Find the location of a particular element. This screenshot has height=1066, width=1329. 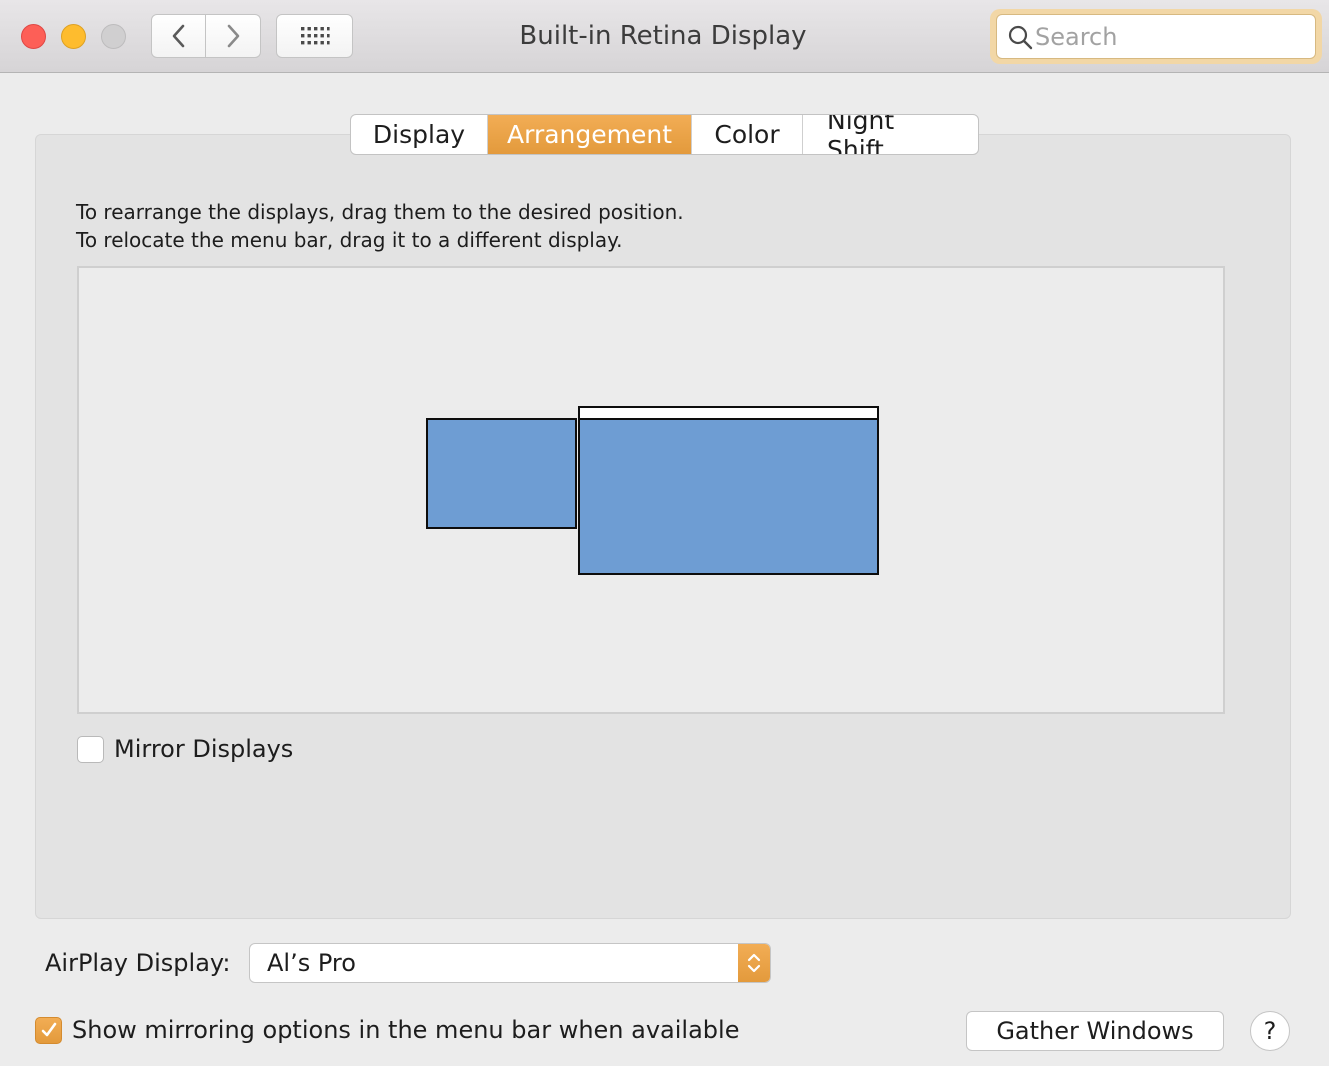

menu-bar-handle is located at coordinates (728, 413).